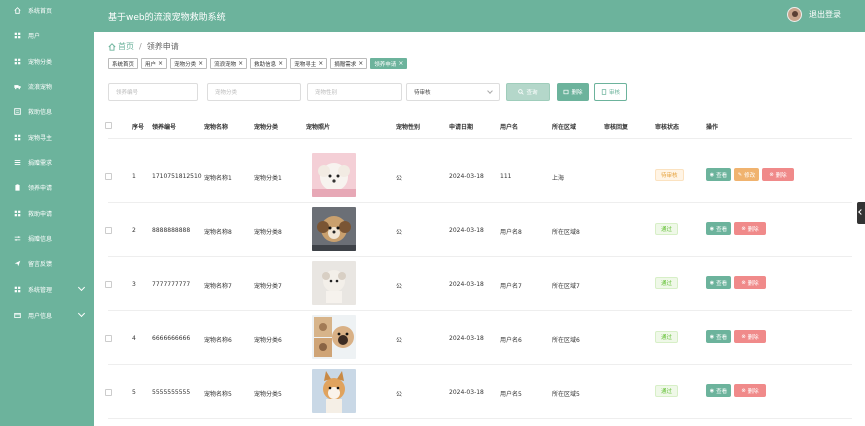 This screenshot has width=865, height=426. What do you see at coordinates (349, 63) in the screenshot?
I see `tab-6: 捐赠需求 ×` at bounding box center [349, 63].